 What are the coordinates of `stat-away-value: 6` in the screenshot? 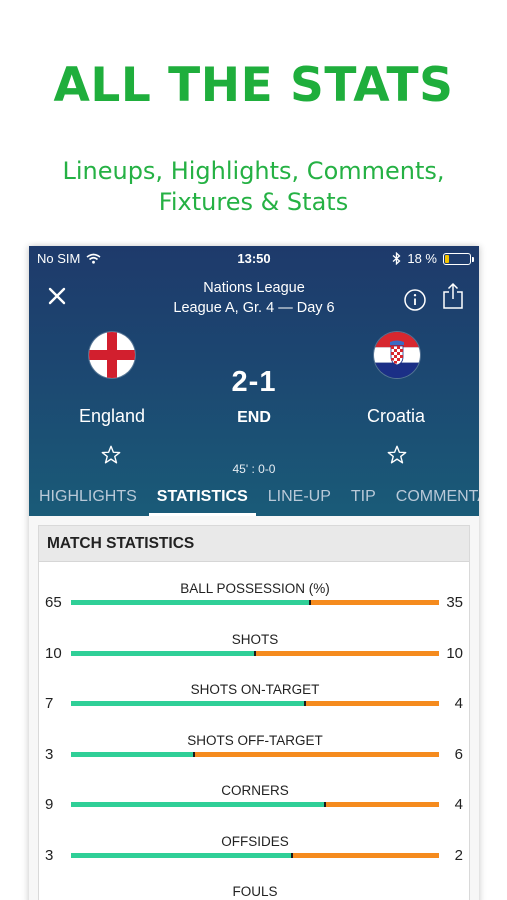 It's located at (458, 754).